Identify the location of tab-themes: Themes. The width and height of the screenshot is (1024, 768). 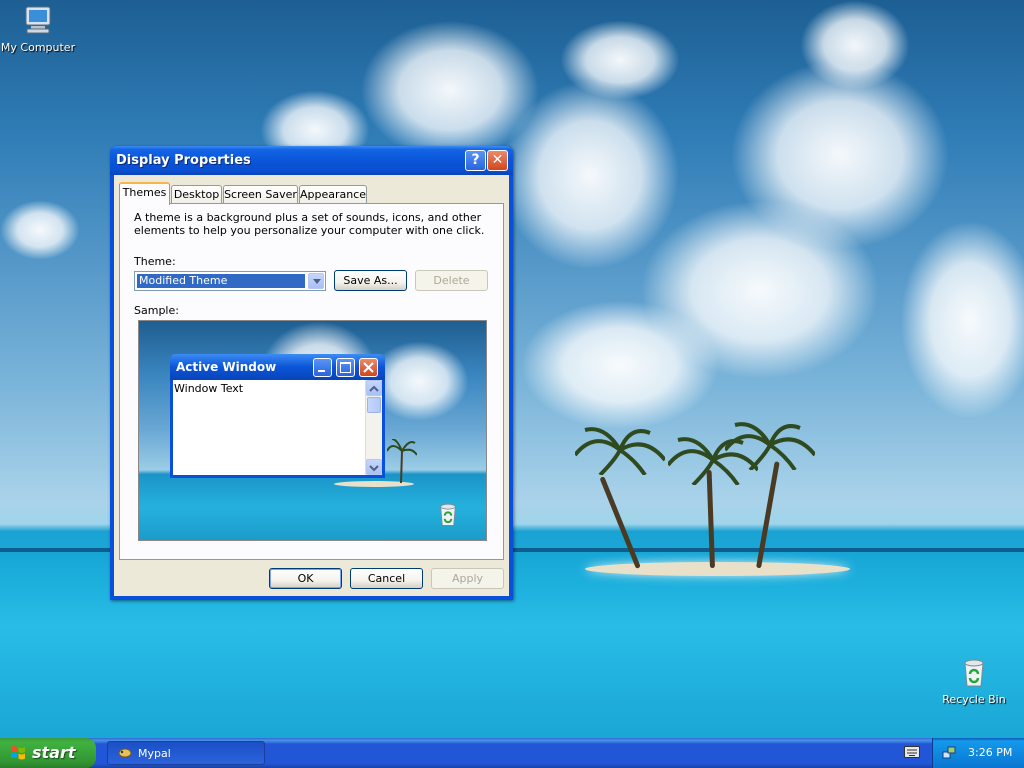
(144, 193).